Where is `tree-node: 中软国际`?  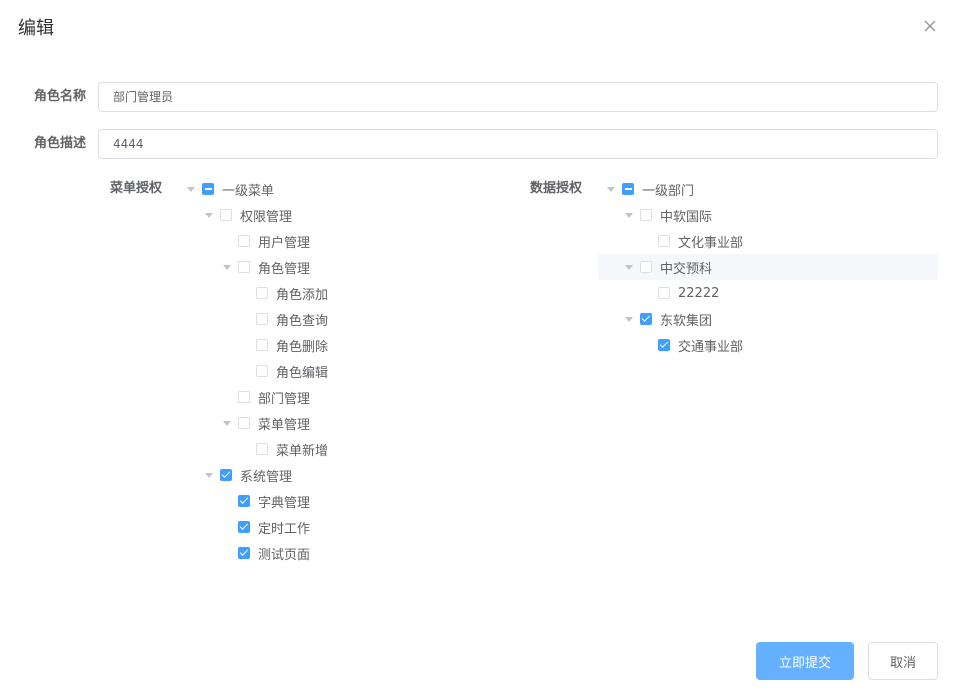
tree-node: 中软国际 is located at coordinates (668, 215).